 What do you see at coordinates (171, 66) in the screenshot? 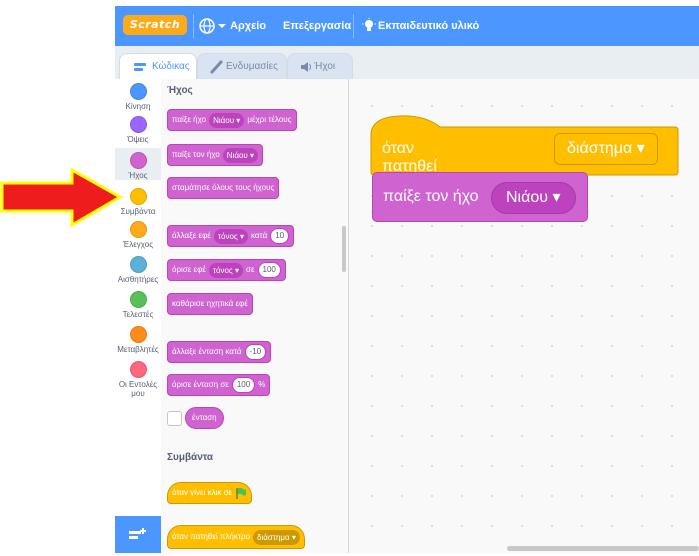
I see `tab-code-label: Κώδικας` at bounding box center [171, 66].